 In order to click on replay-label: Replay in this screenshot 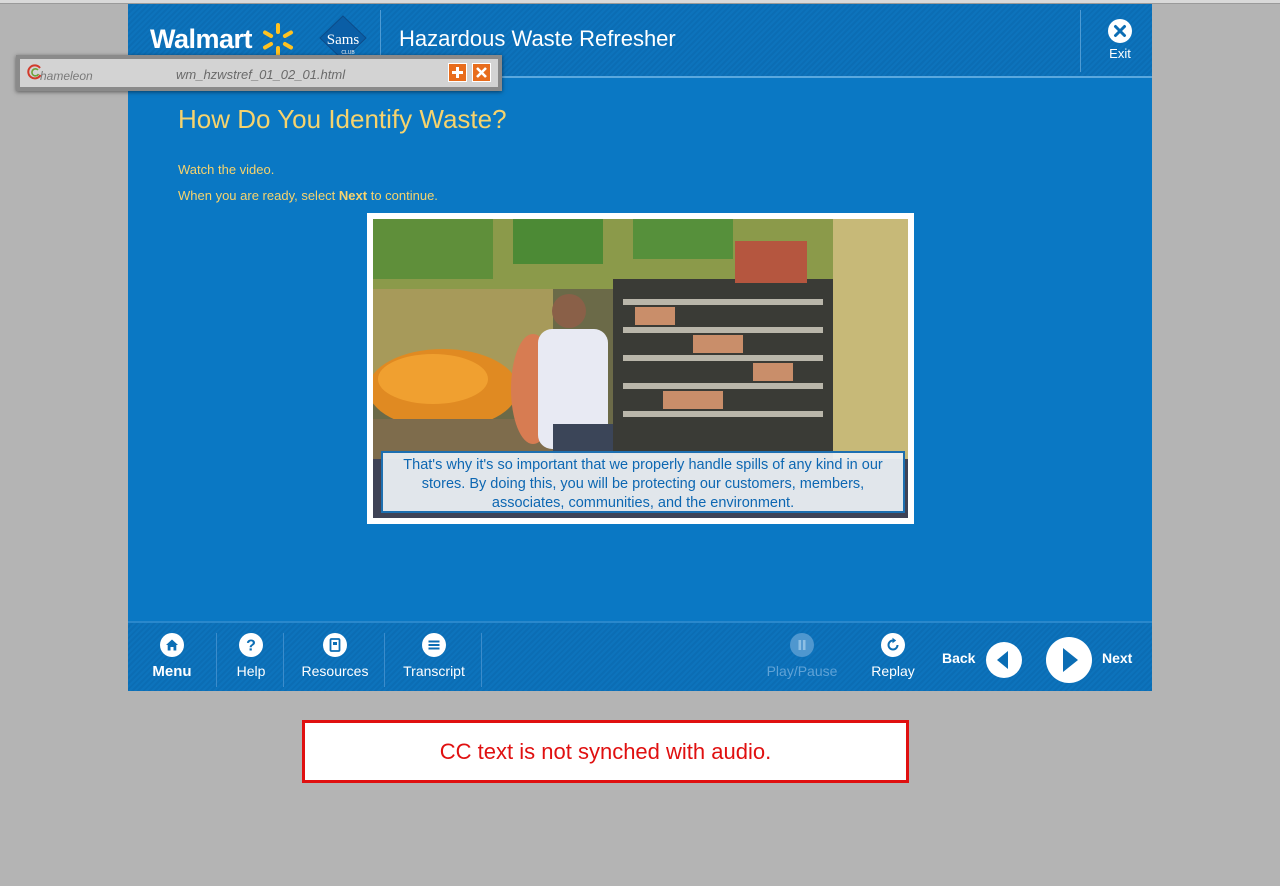, I will do `click(893, 671)`.